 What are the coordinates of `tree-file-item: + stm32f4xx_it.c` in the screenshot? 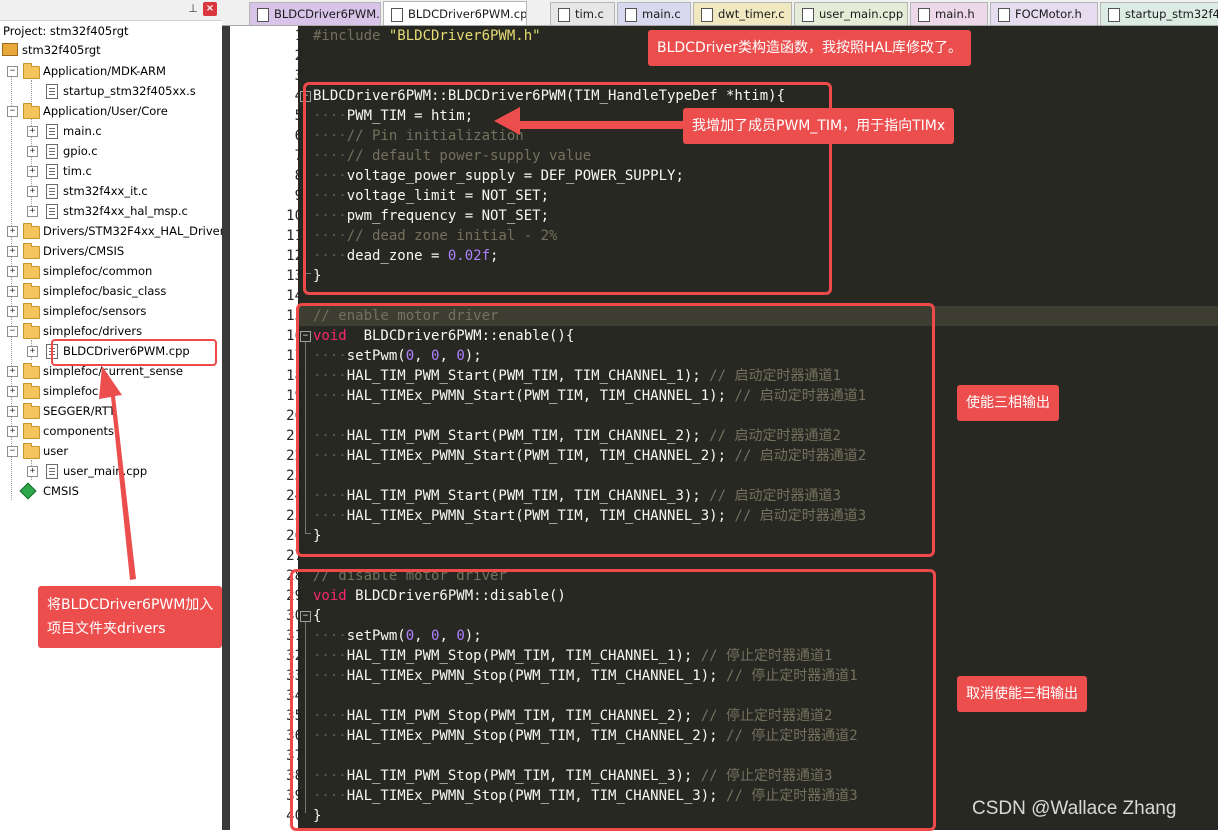 It's located at (110, 191).